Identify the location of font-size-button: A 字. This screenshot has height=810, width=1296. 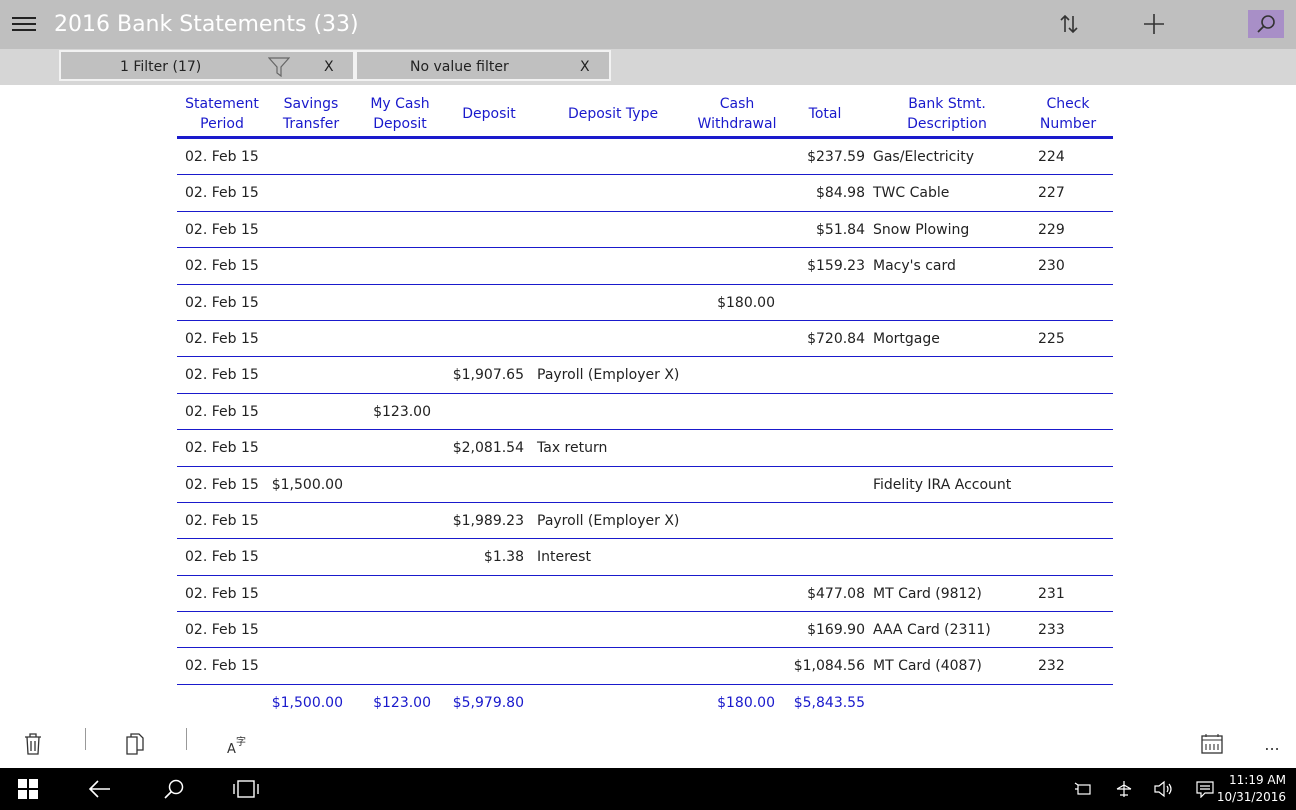
(237, 744).